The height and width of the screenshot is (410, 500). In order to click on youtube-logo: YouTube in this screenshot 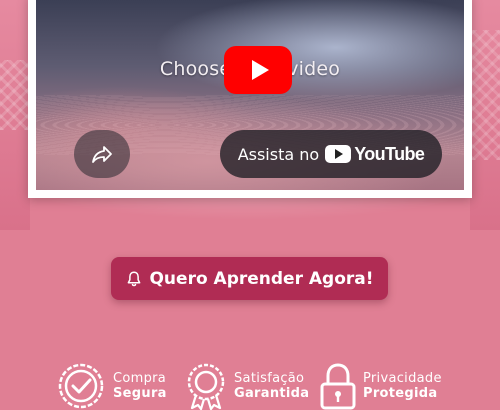, I will do `click(375, 154)`.